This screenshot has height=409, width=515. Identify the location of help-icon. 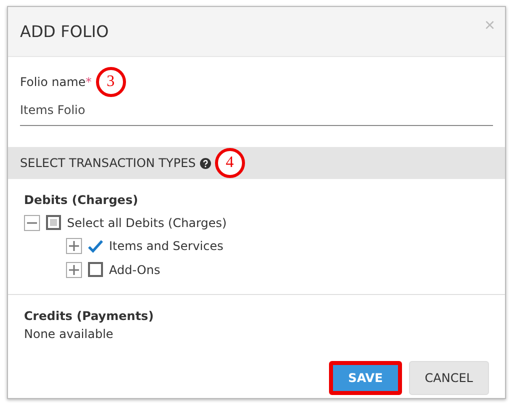
(205, 163).